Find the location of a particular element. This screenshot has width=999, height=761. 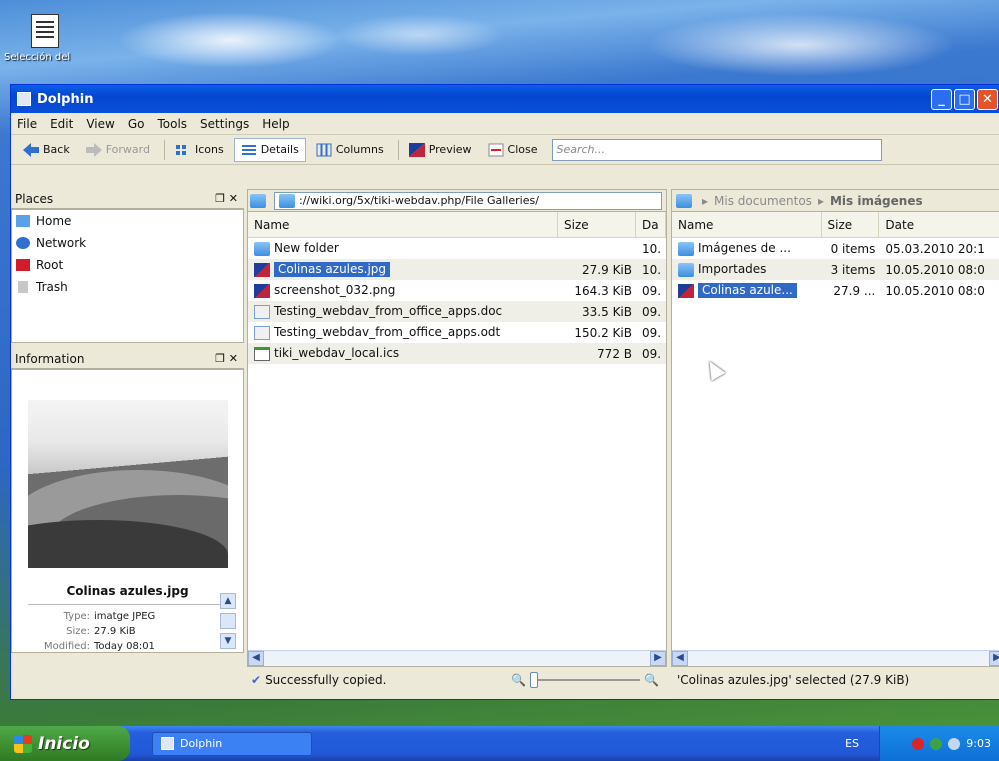

system-tray: 9:03 is located at coordinates (939, 743).